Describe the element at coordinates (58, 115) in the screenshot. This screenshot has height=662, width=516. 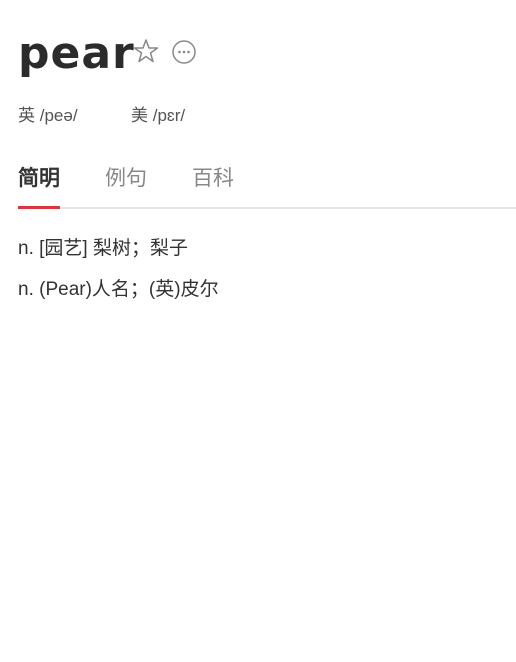
I see `uk-ipa: /peə/` at that location.